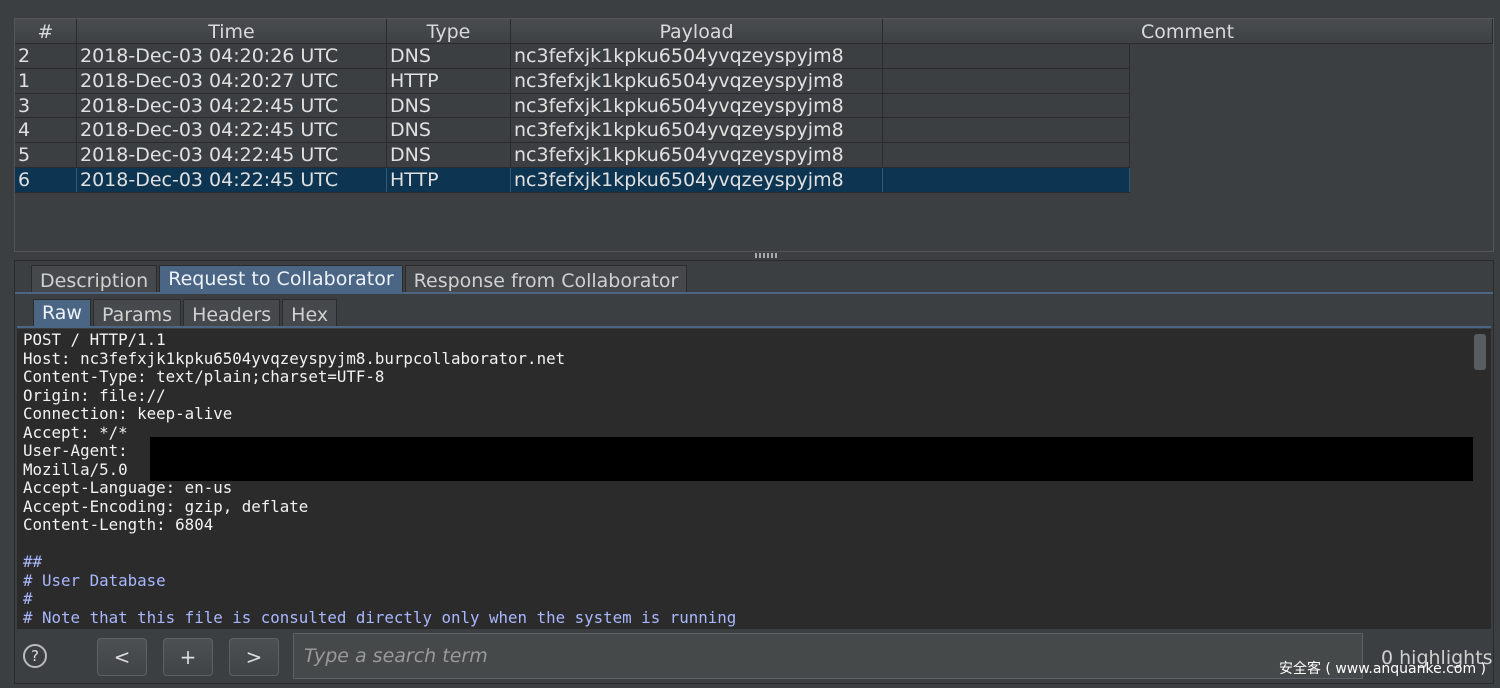 This screenshot has width=1500, height=688. What do you see at coordinates (754, 327) in the screenshot?
I see `view-tabs-divider` at bounding box center [754, 327].